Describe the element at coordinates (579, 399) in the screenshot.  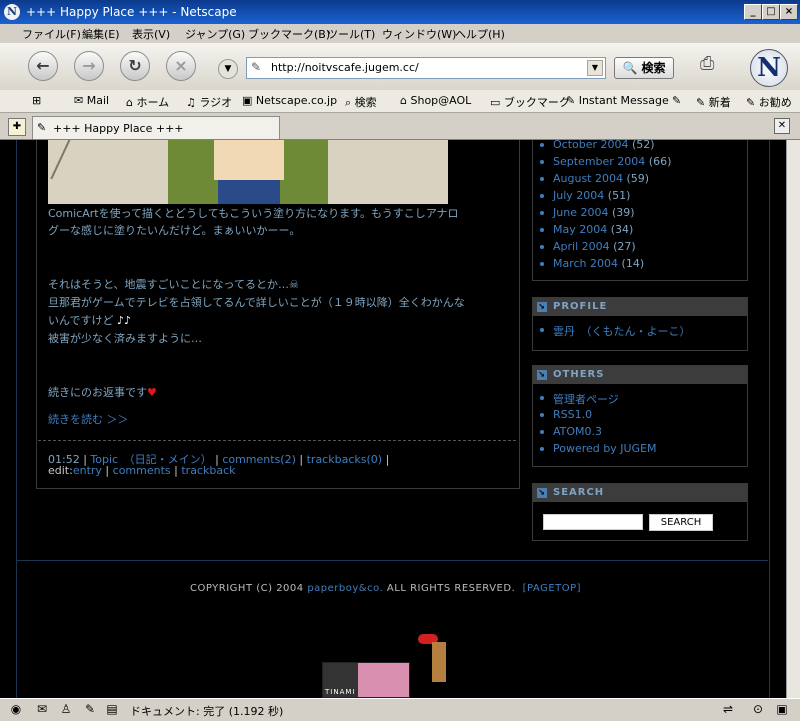
I see `admin-page-link: 管理者ページ` at that location.